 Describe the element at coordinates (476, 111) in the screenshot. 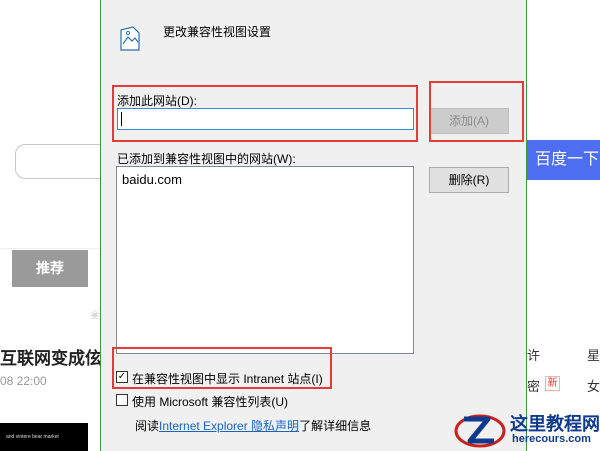

I see `highlight-add-button` at that location.